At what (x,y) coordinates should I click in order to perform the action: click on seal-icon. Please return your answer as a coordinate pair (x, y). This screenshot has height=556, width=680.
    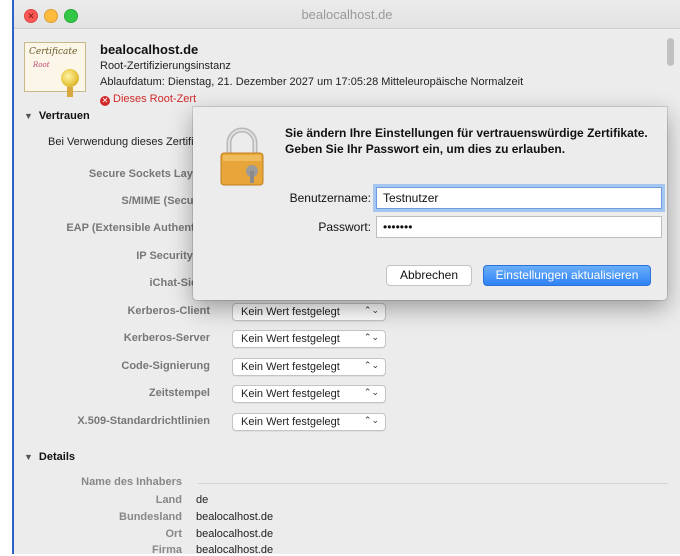
    Looking at the image, I should click on (70, 78).